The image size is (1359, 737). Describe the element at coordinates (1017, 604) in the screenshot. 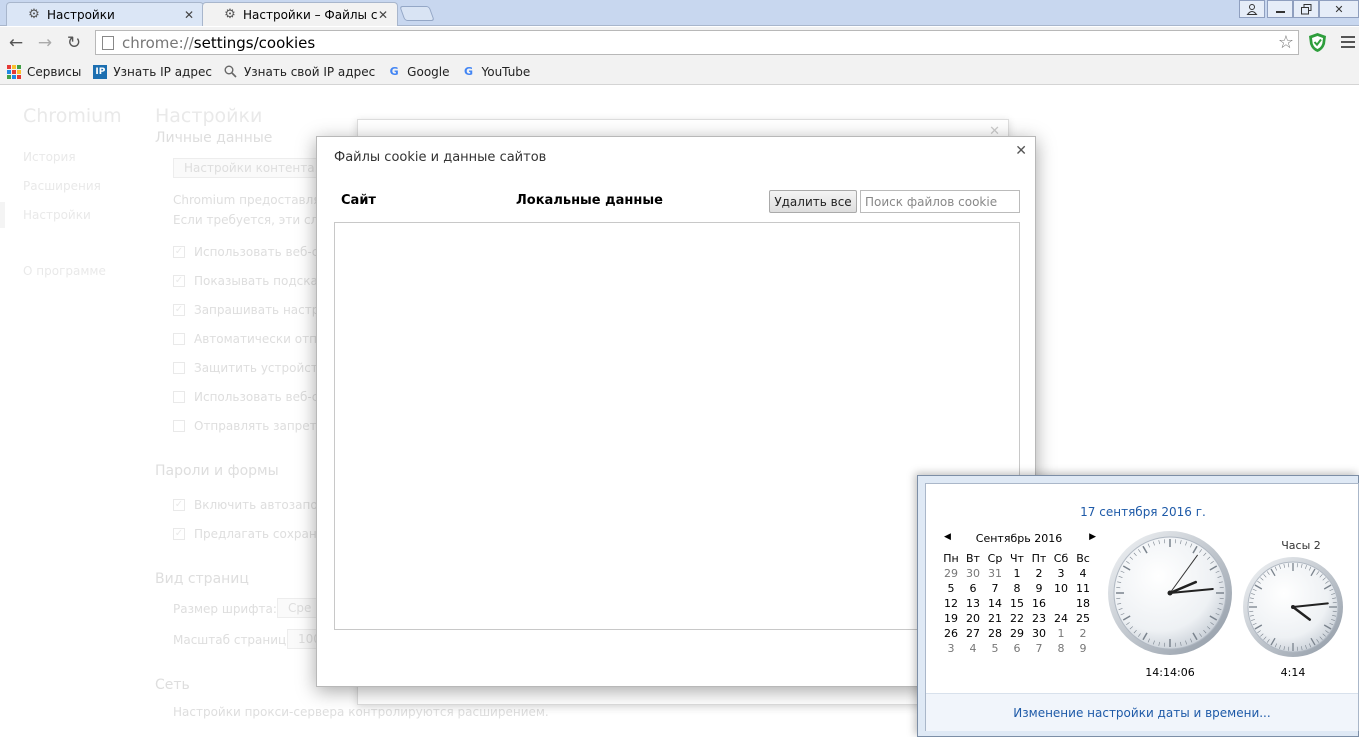

I see `calendar-day: 15` at that location.